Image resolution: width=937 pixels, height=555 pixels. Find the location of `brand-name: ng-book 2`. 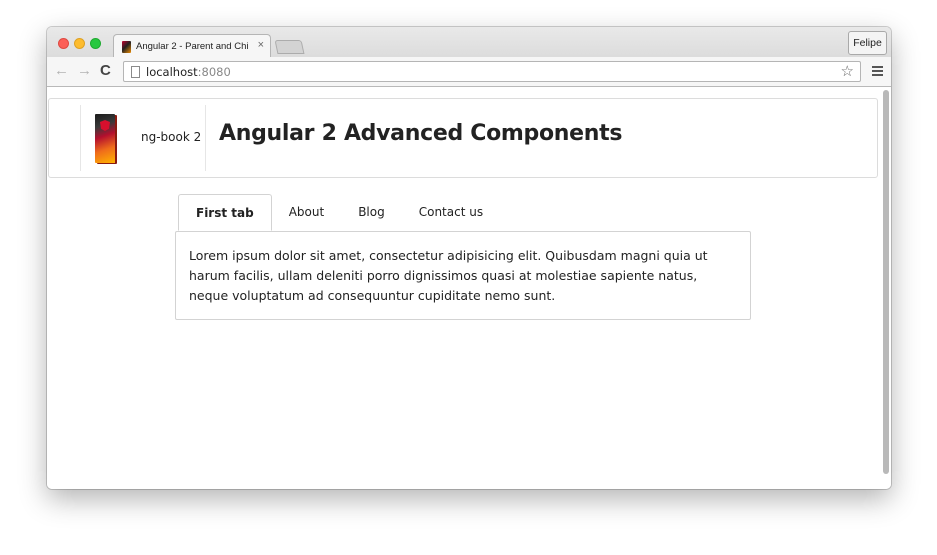

brand-name: ng-book 2 is located at coordinates (171, 137).